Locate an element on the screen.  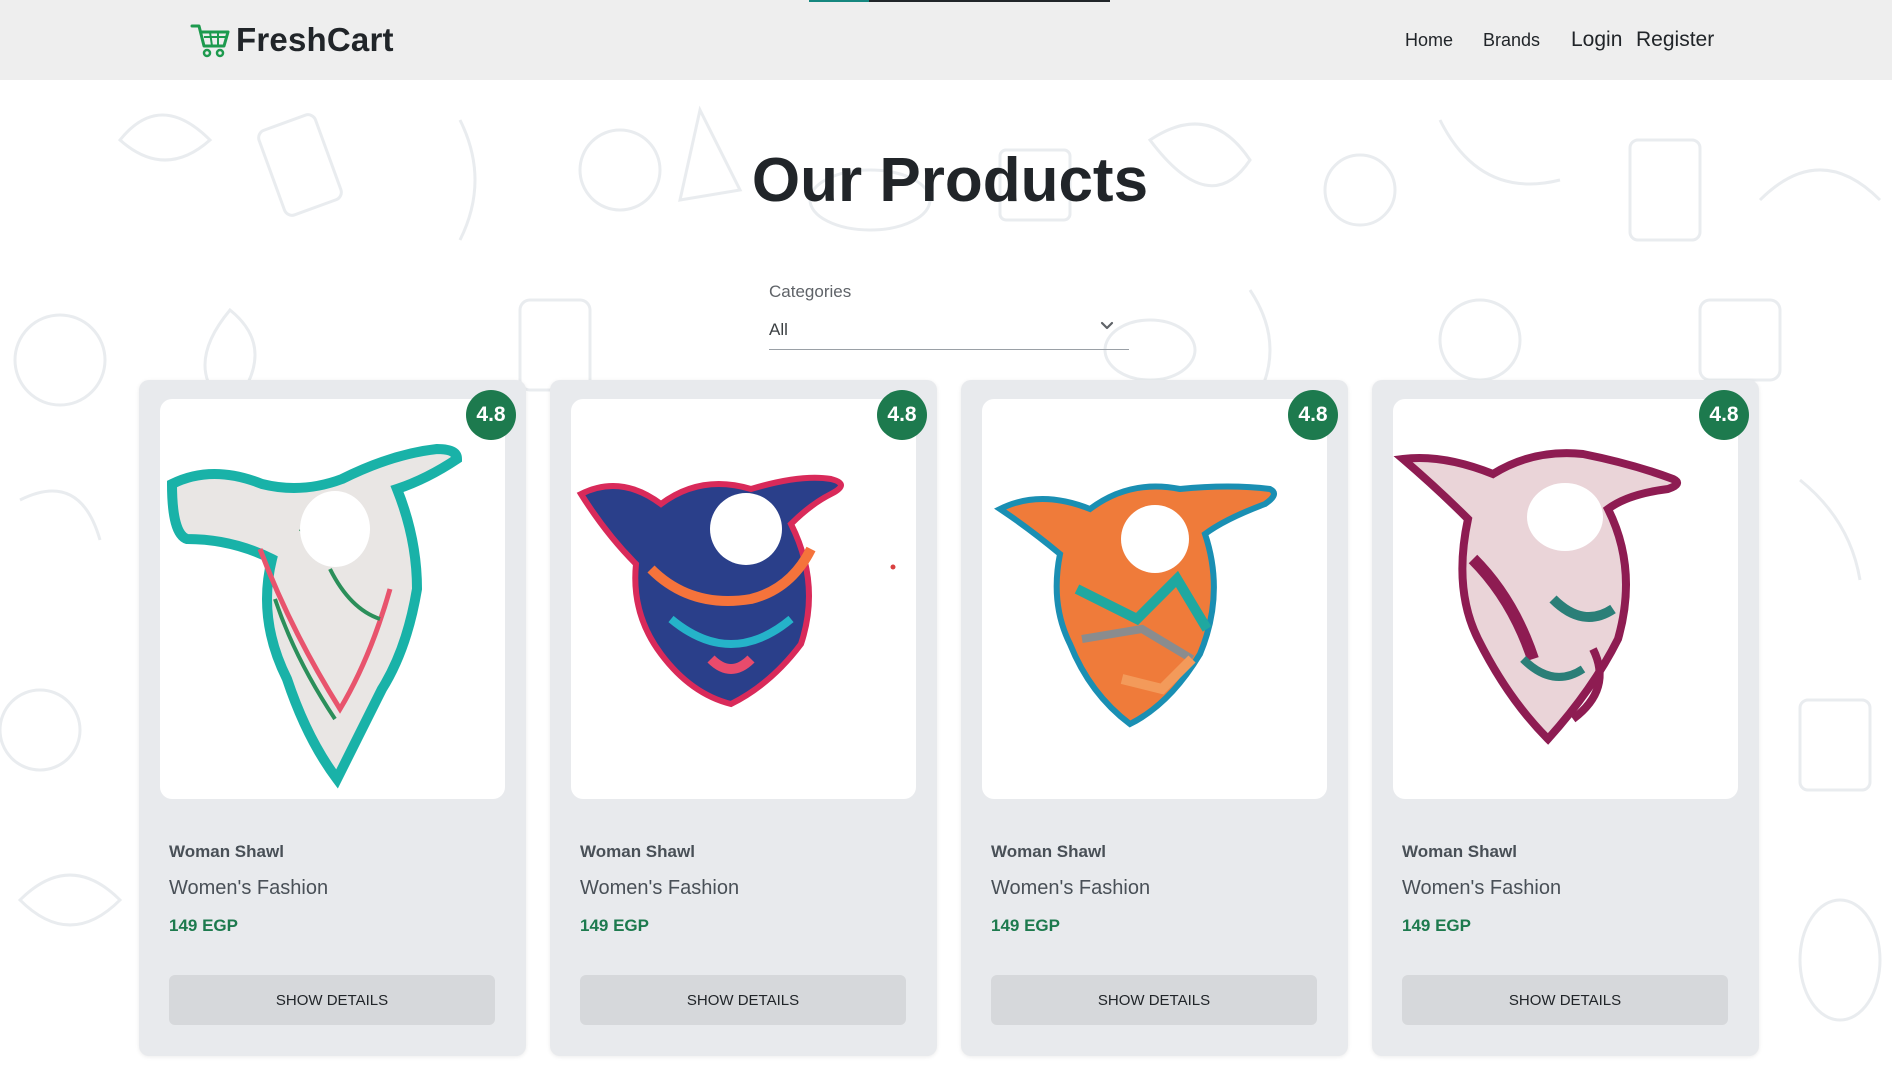
brand-name: FreshCart is located at coordinates (315, 39).